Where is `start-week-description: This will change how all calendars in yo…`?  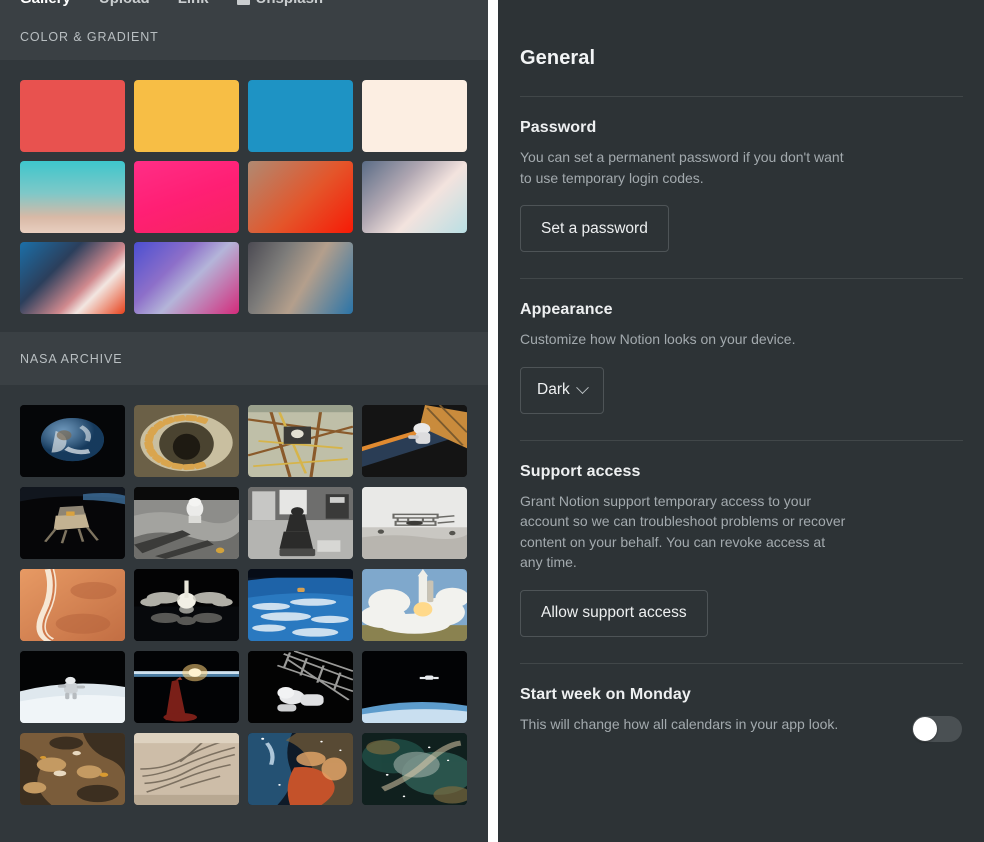
start-week-description: This will change how all calendars in yo… is located at coordinates (679, 723).